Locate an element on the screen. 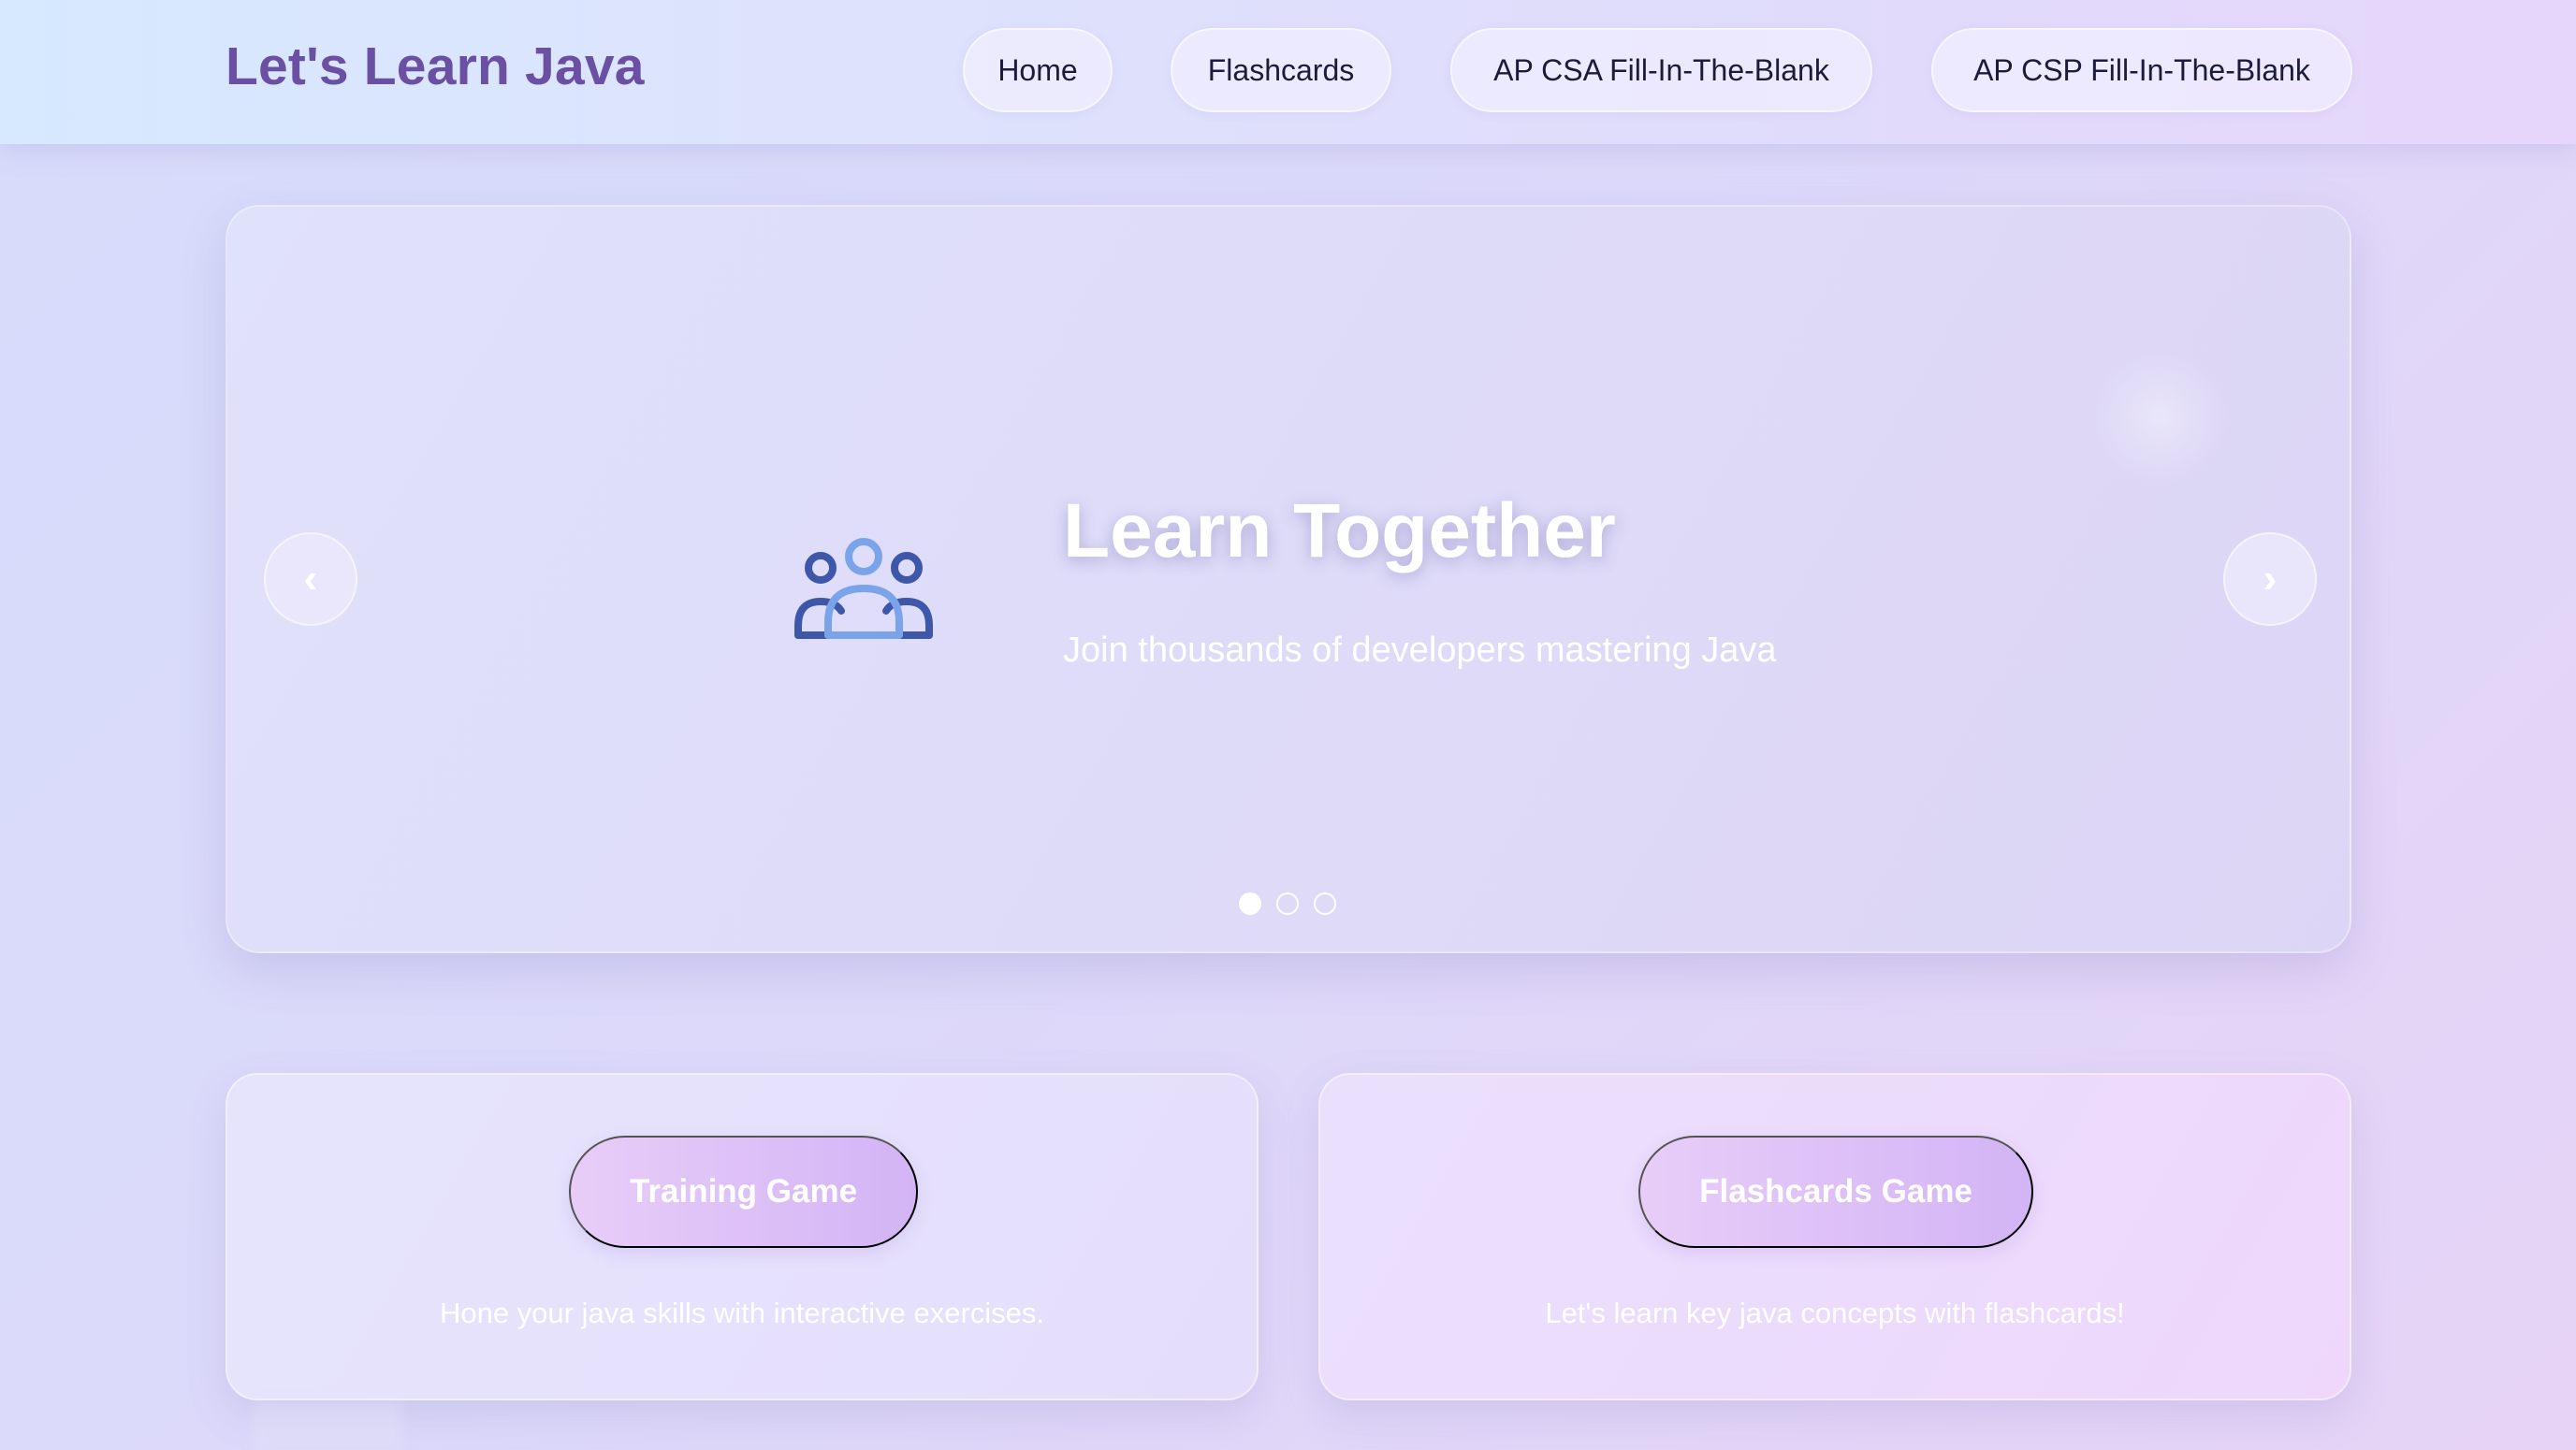 This screenshot has width=2576, height=1450. site-logo: Let's Learn Java is located at coordinates (435, 66).